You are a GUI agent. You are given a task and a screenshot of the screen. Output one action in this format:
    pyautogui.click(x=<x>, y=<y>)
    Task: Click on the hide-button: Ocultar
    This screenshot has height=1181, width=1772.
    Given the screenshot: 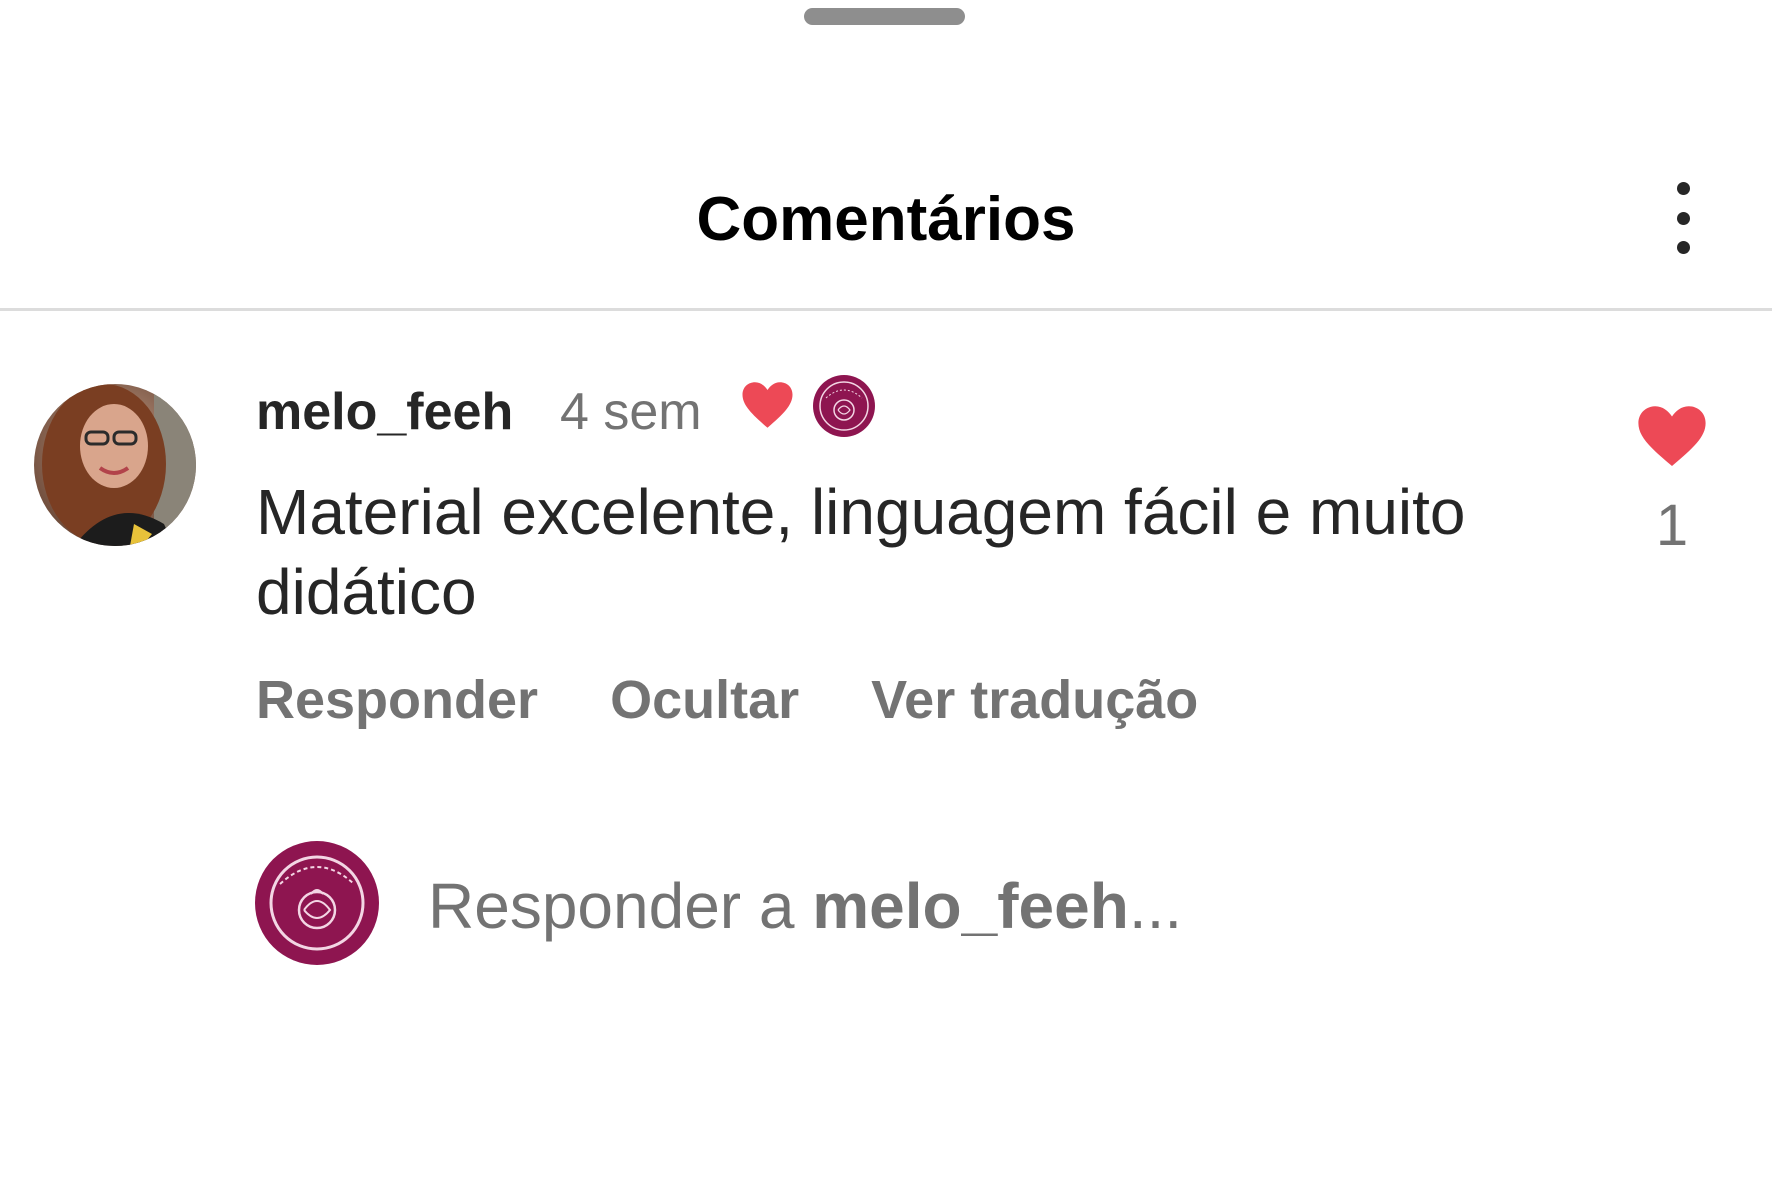 What is the action you would take?
    pyautogui.click(x=704, y=700)
    